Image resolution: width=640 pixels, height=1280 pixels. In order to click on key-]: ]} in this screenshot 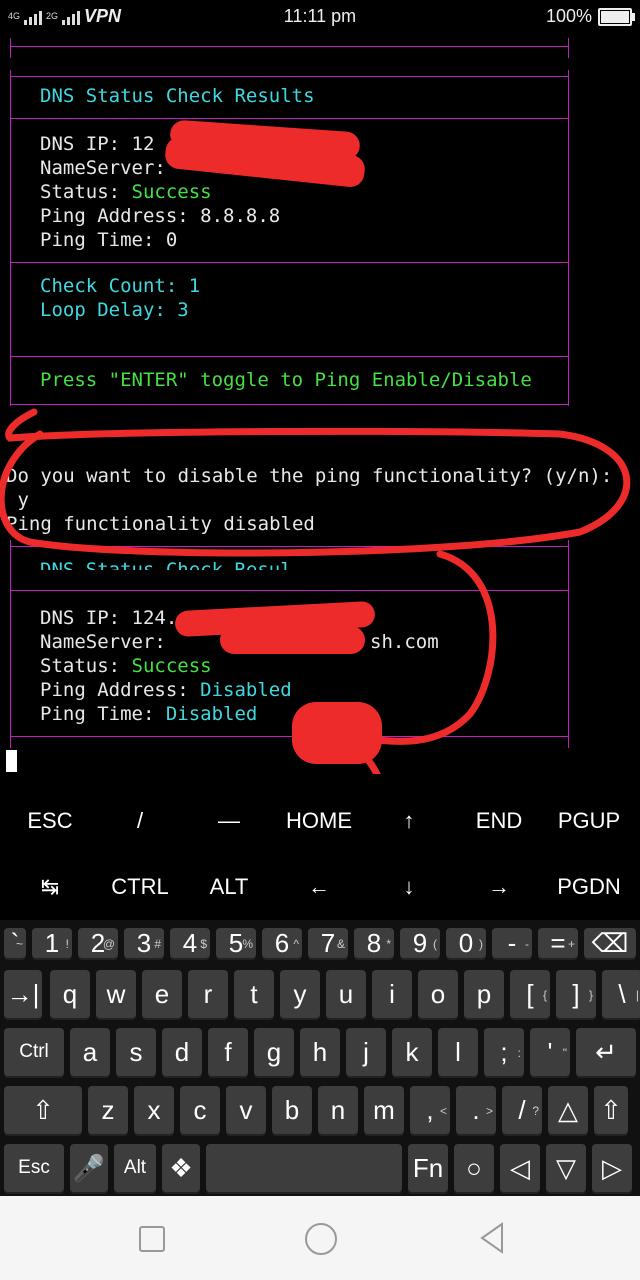, I will do `click(576, 994)`.